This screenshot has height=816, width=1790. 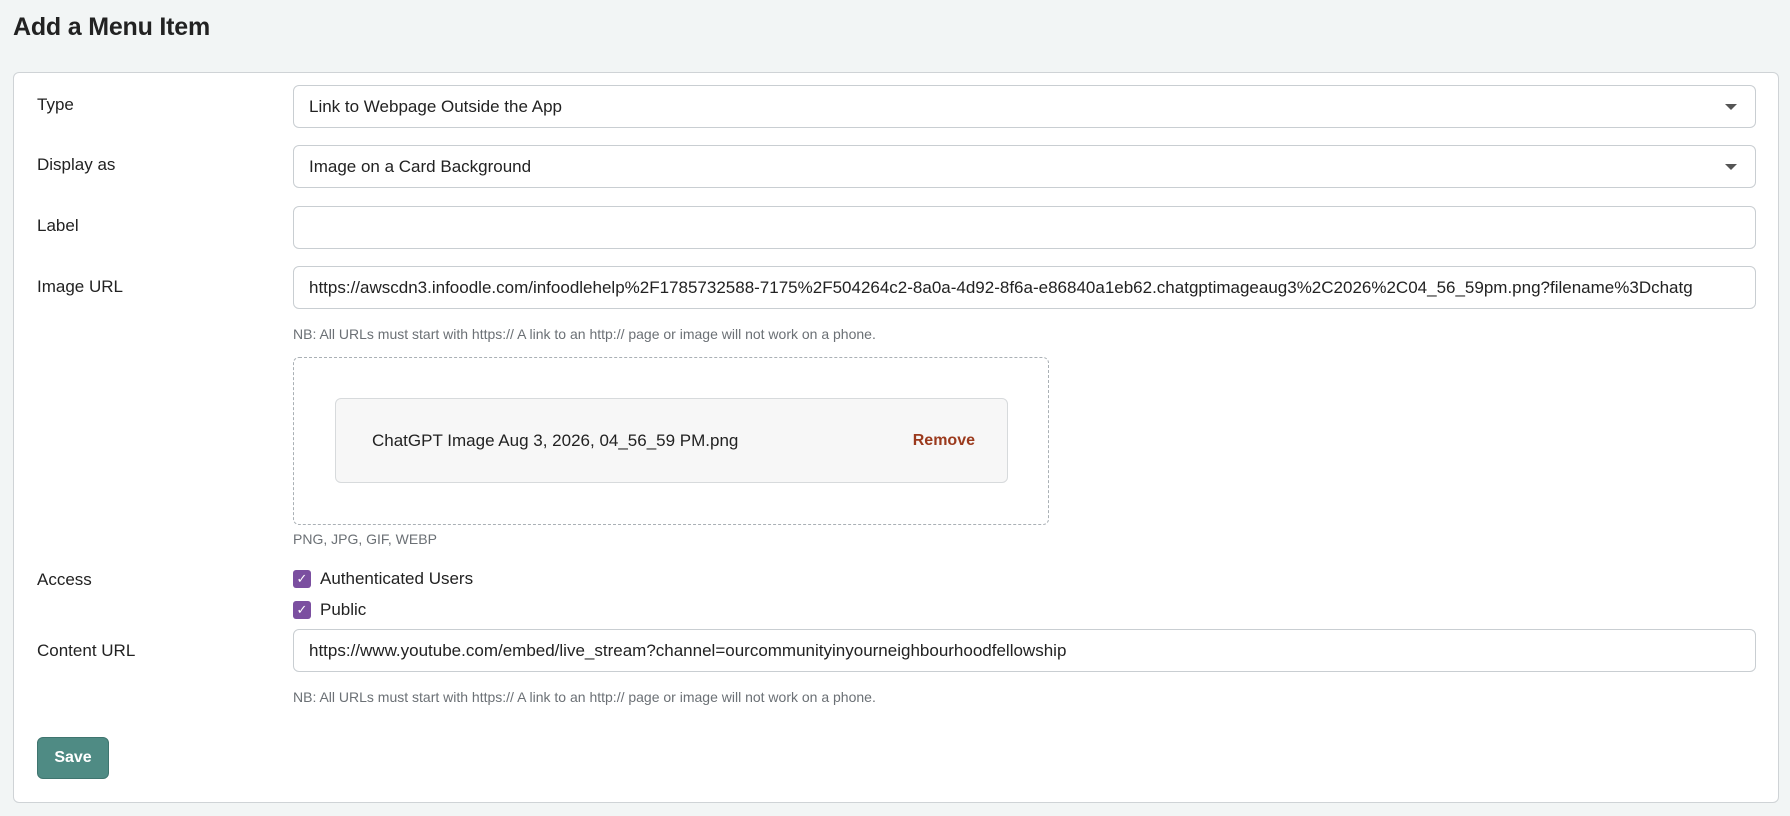 What do you see at coordinates (420, 166) in the screenshot?
I see `display-as-select-value: Image on a Card Background` at bounding box center [420, 166].